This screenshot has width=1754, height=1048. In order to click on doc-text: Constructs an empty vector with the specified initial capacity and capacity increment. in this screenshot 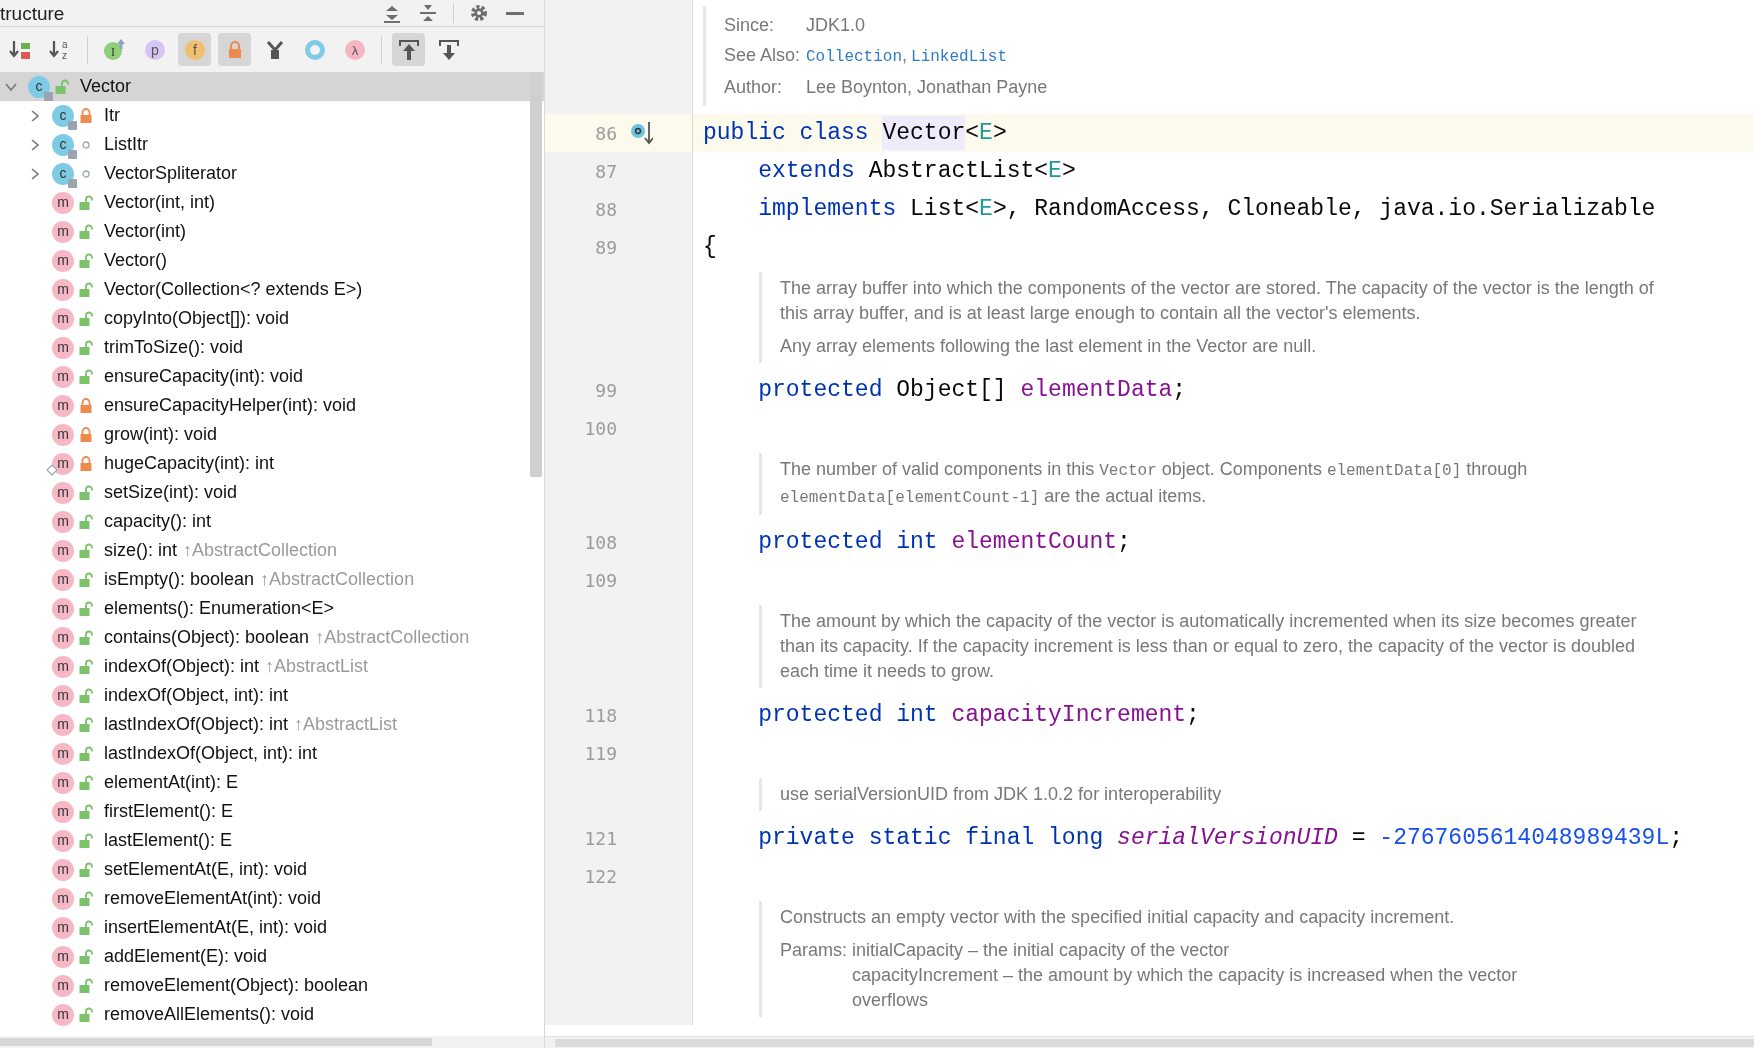, I will do `click(1118, 917)`.